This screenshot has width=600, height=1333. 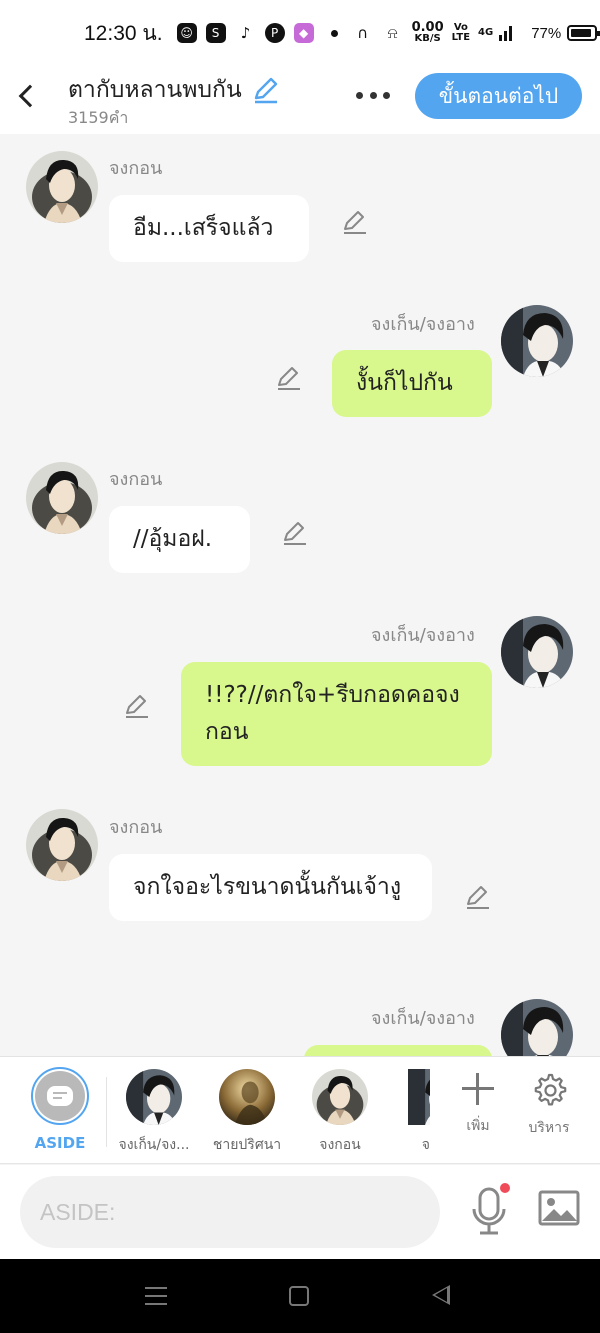 I want to click on aside-label: ASIDE, so click(x=60, y=1143).